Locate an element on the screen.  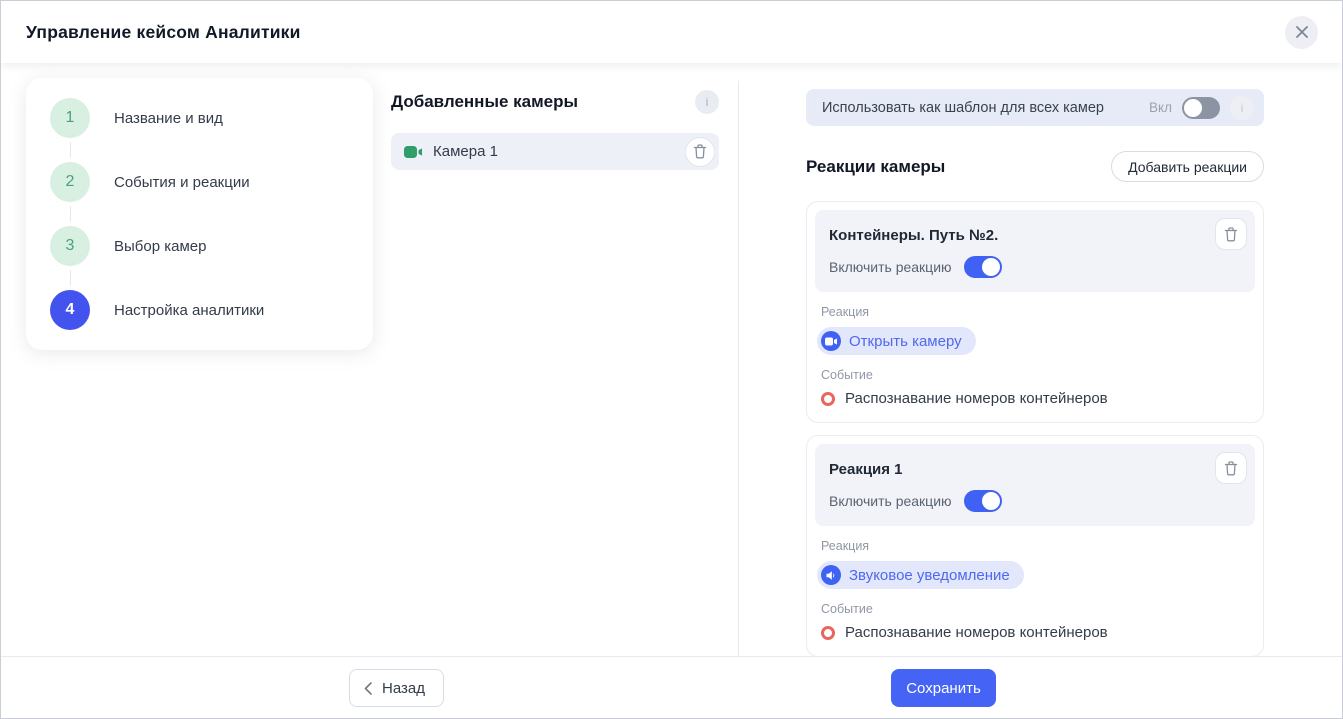
reaction-title: Контейнеры. Путь №2. is located at coordinates (914, 235).